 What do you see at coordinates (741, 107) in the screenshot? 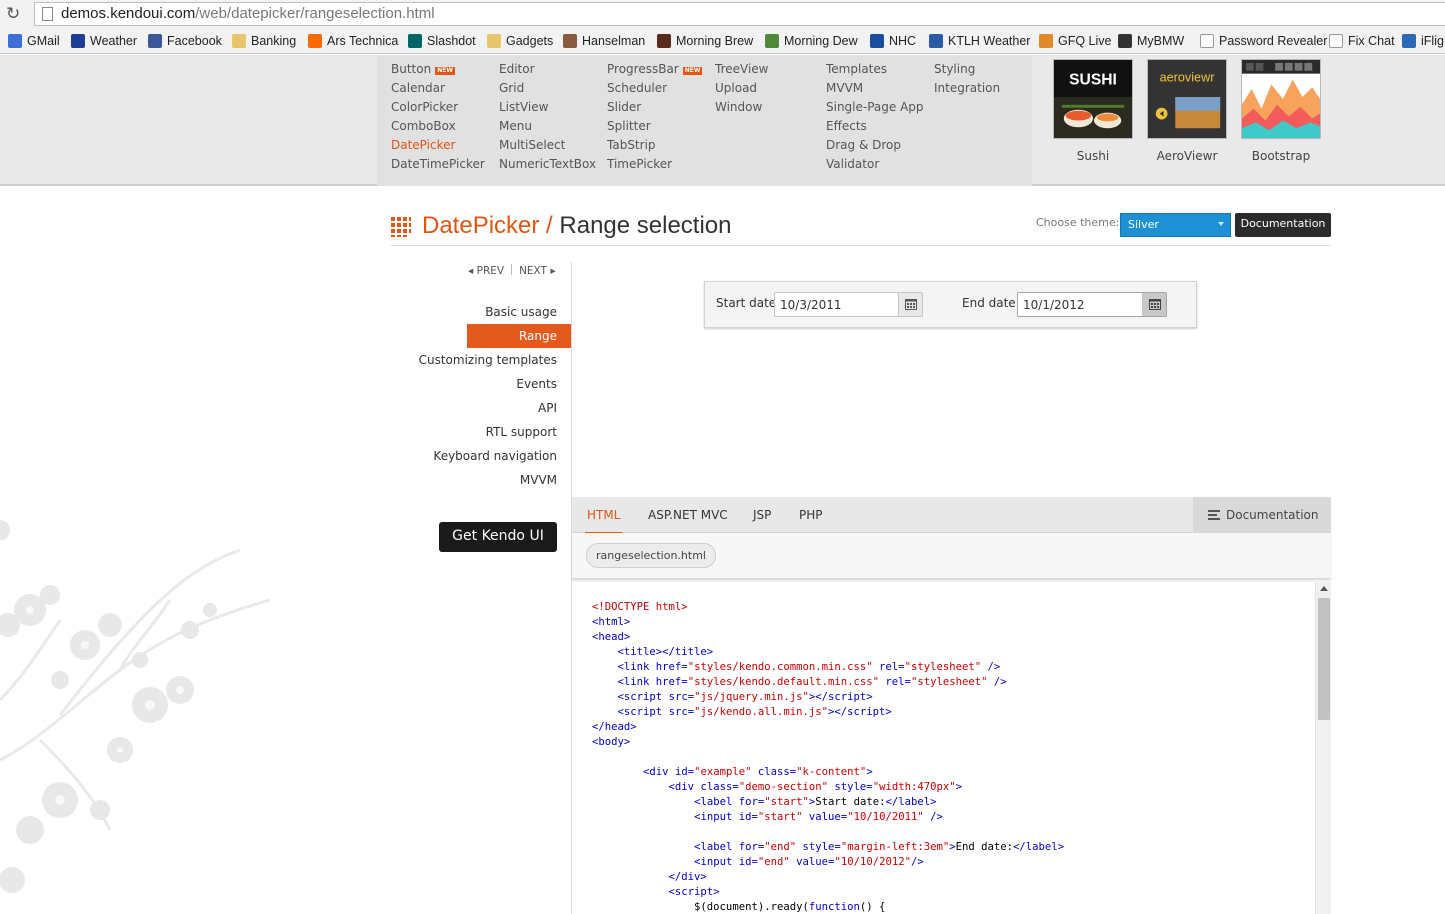
I see `widget-link: Window` at bounding box center [741, 107].